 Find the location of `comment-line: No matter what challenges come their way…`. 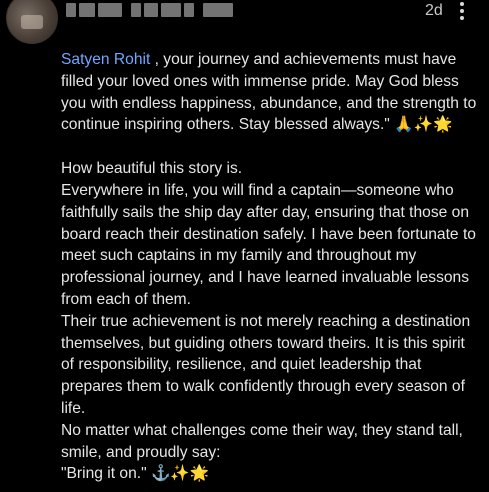

comment-line: No matter what challenges come their way… is located at coordinates (262, 441).